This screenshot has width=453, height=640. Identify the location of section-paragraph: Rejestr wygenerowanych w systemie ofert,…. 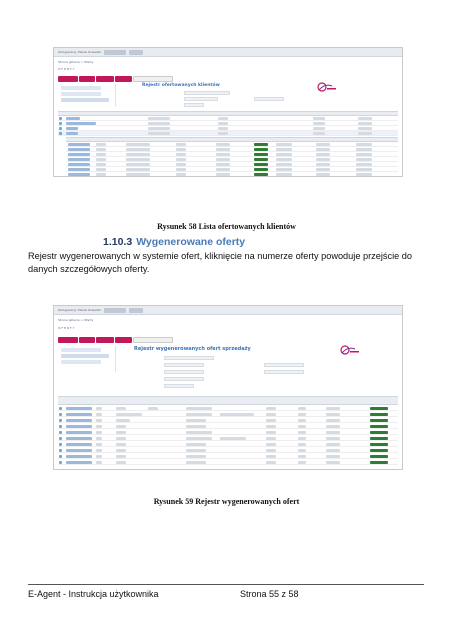
(220, 262).